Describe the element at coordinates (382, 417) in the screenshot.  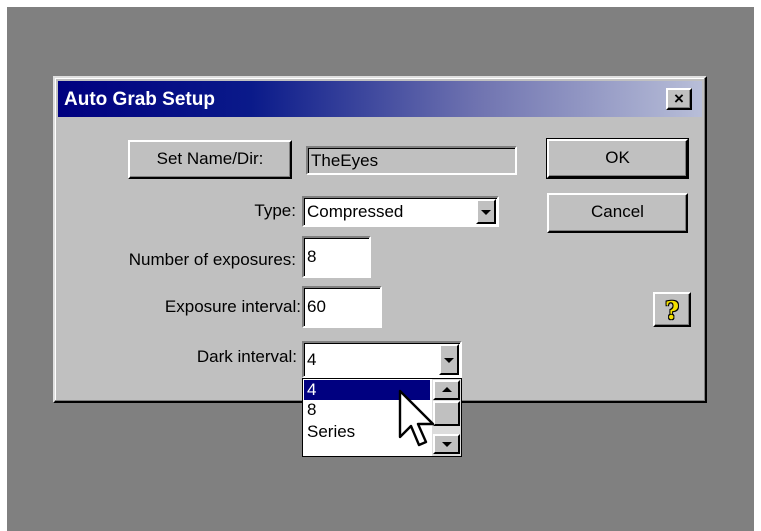
I see `dark-interval-dropdown-list: 4 8 Series` at that location.